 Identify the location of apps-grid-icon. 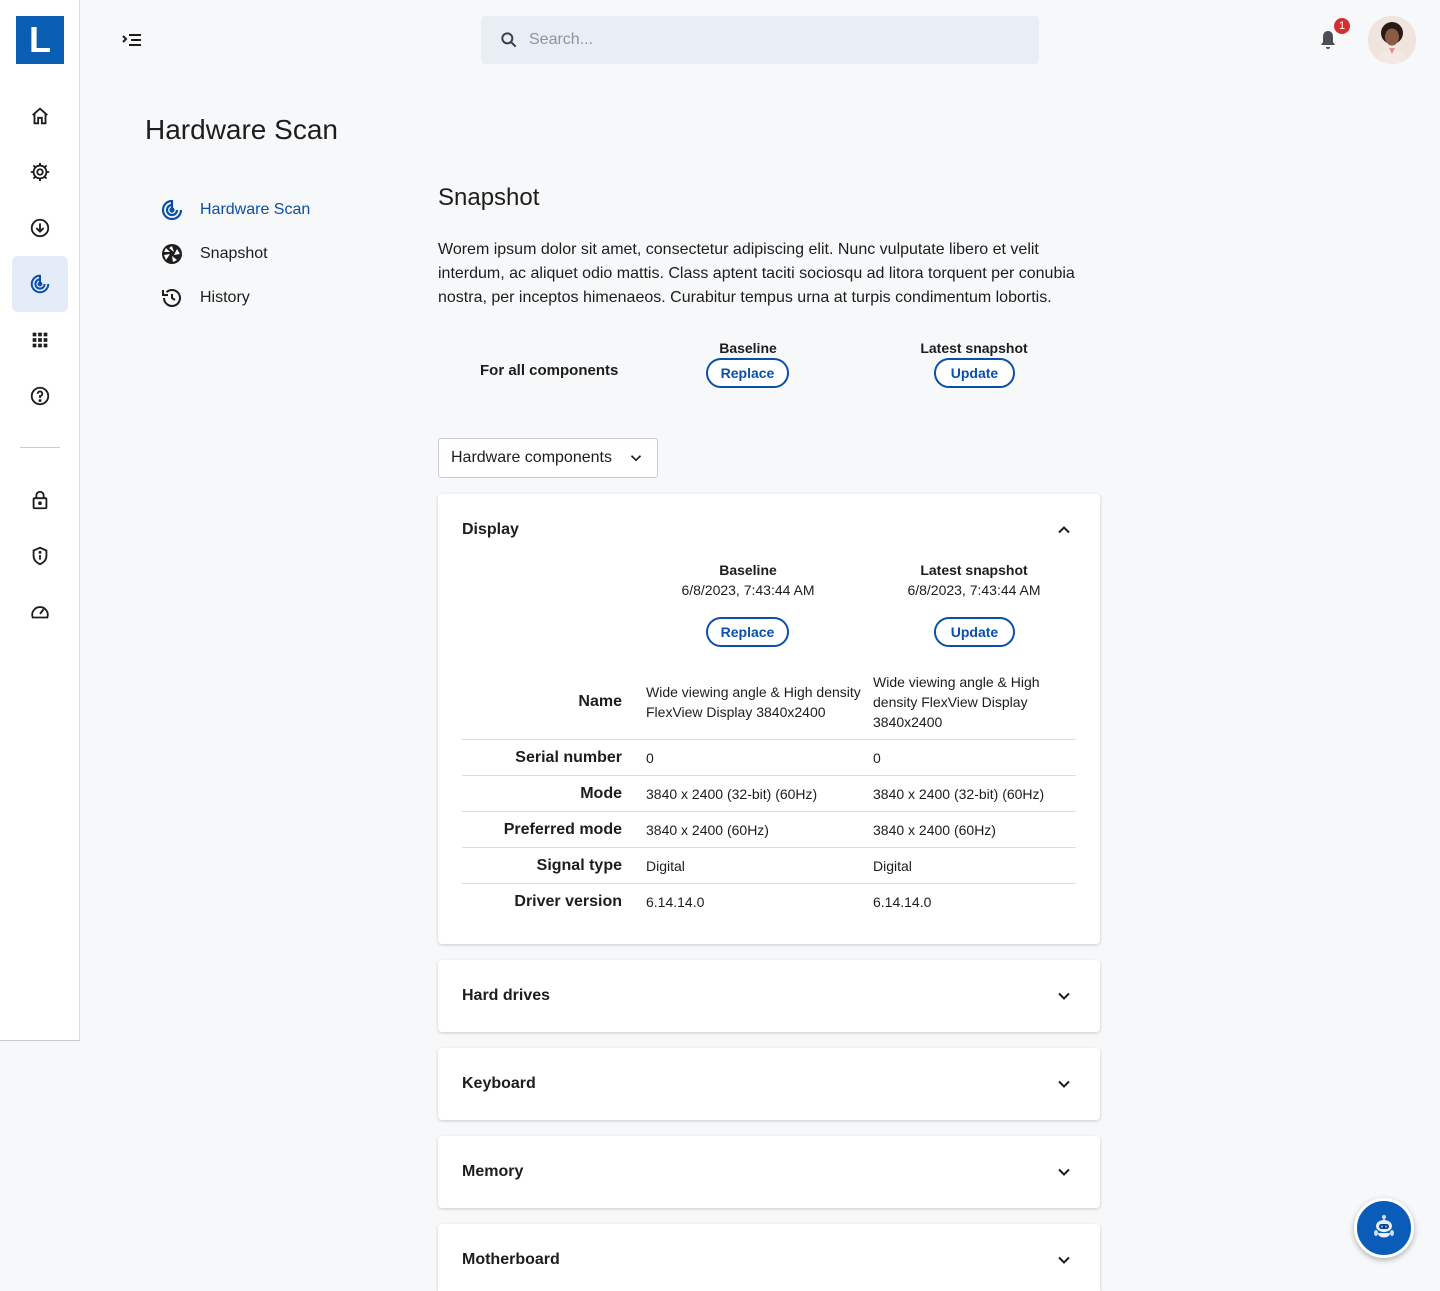
(40, 340).